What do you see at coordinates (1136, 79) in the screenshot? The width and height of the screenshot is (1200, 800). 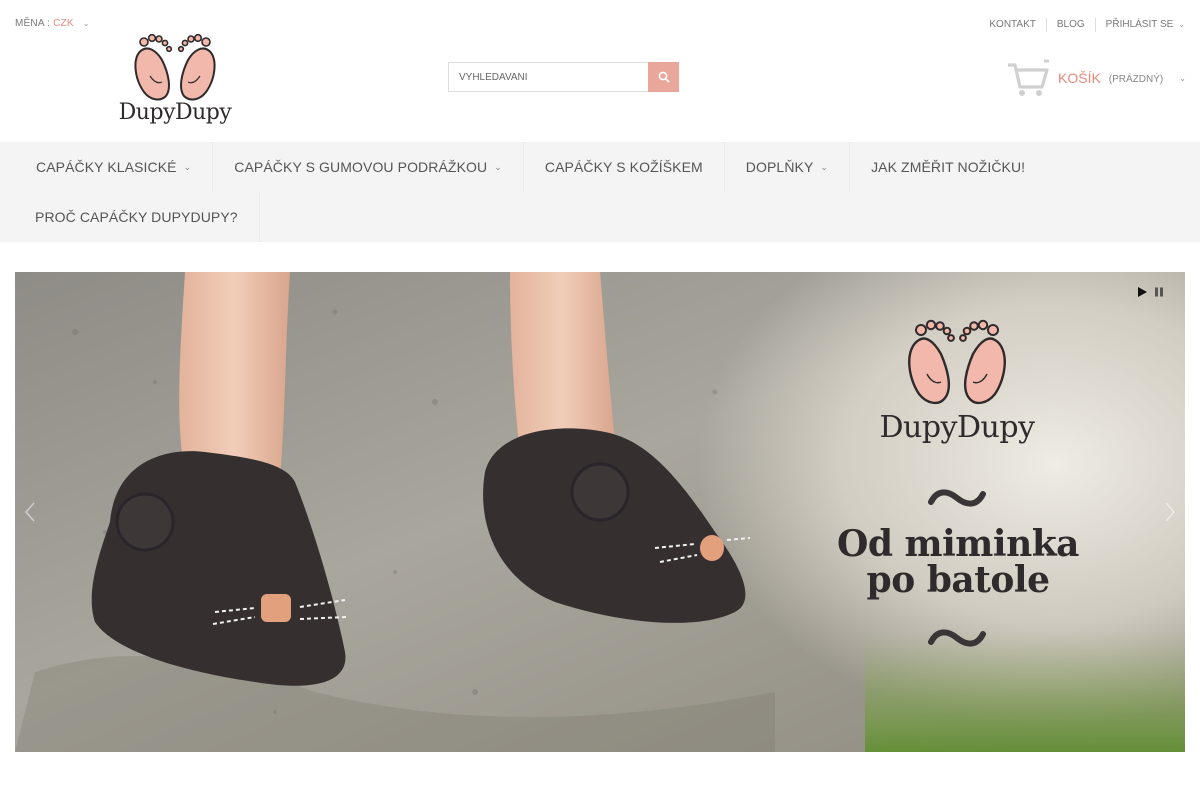 I see `cart-state: (PRÁZDNÝ)` at bounding box center [1136, 79].